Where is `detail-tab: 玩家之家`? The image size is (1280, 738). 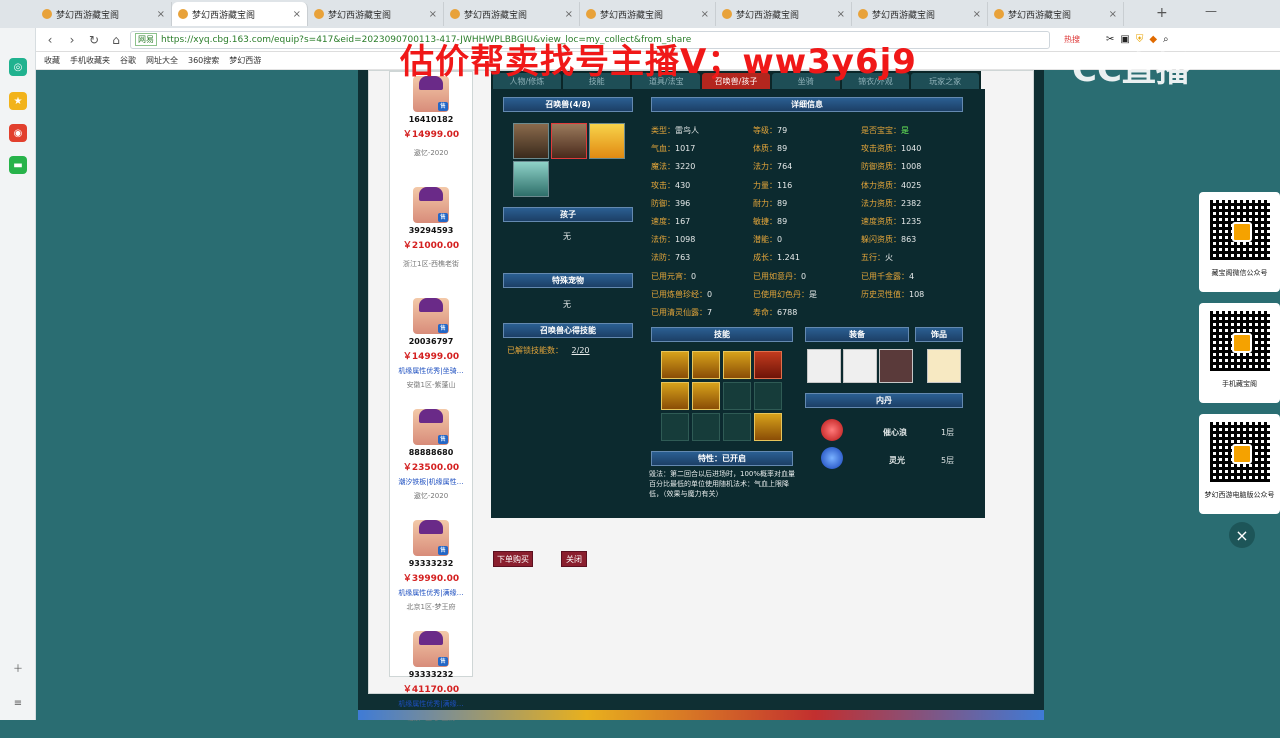 detail-tab: 玩家之家 is located at coordinates (945, 81).